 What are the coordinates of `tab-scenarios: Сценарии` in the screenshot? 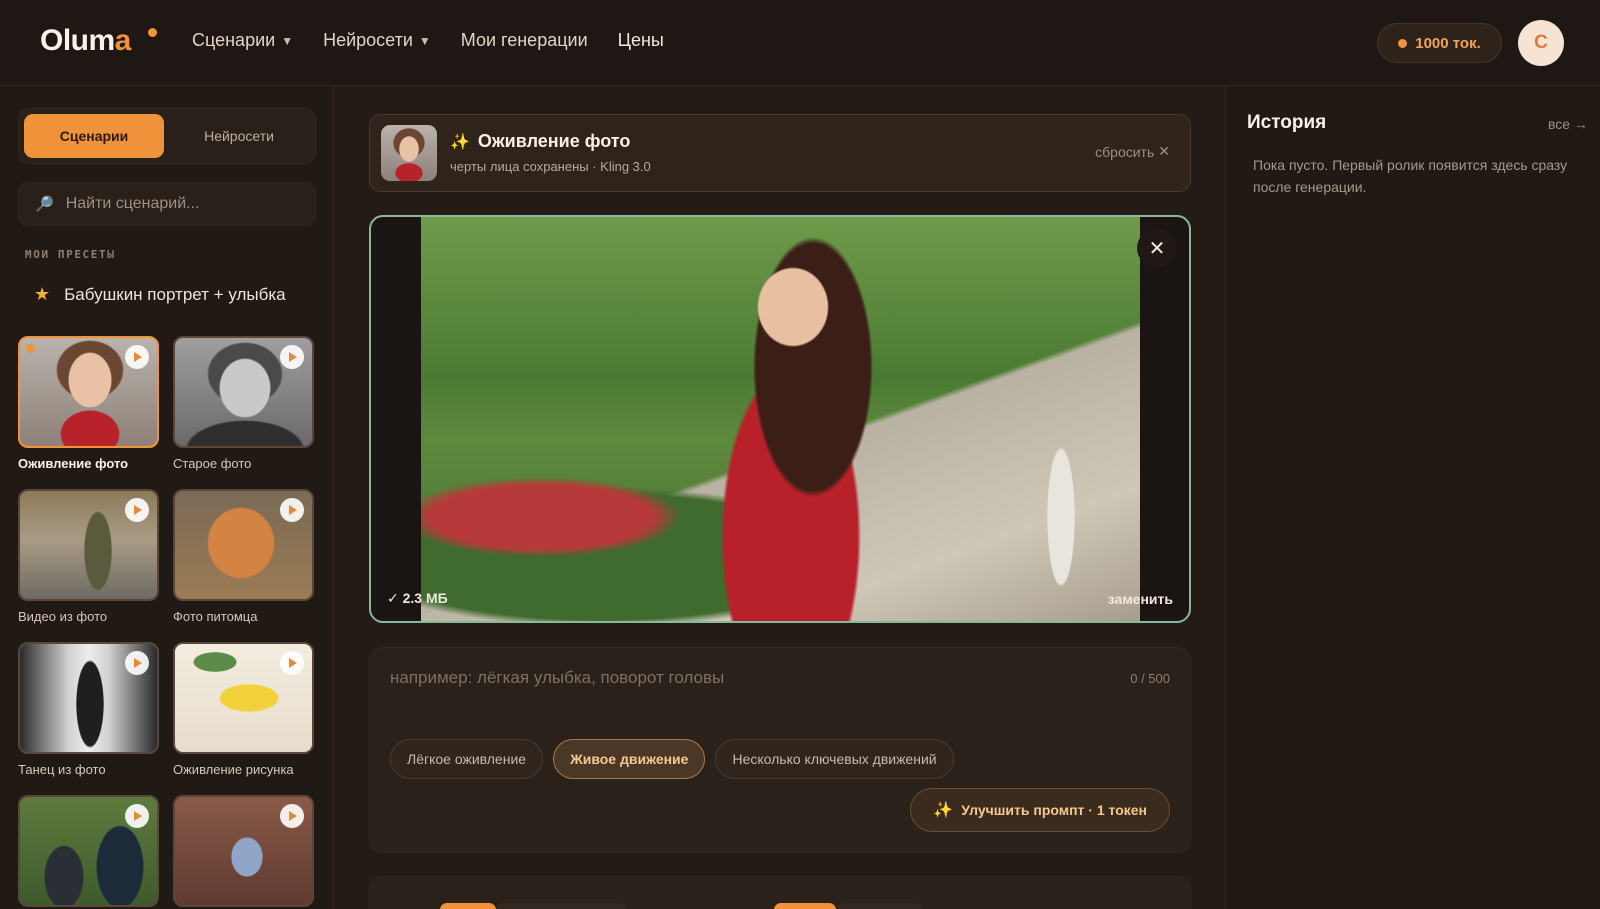 It's located at (94, 136).